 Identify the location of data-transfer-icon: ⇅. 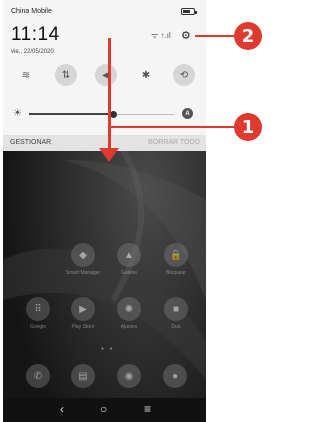
(66, 75).